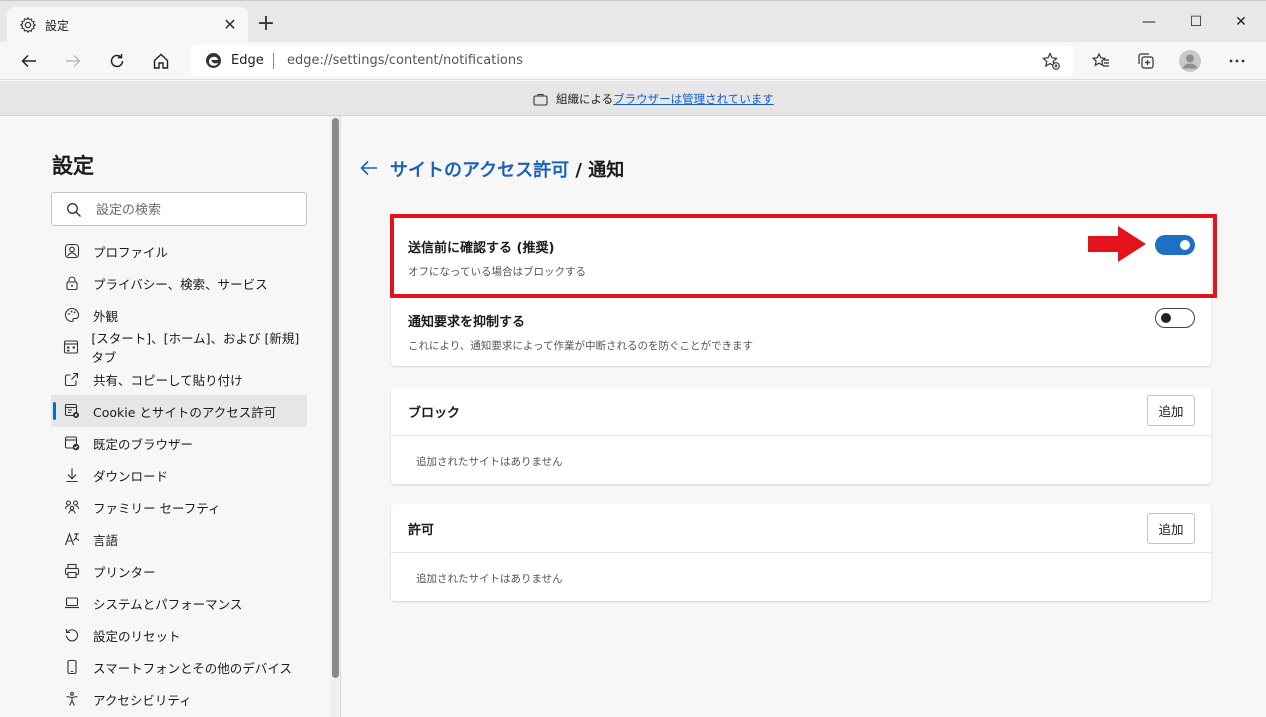 Image resolution: width=1266 pixels, height=717 pixels. What do you see at coordinates (1196, 22) in the screenshot?
I see `maximize-button: ☐` at bounding box center [1196, 22].